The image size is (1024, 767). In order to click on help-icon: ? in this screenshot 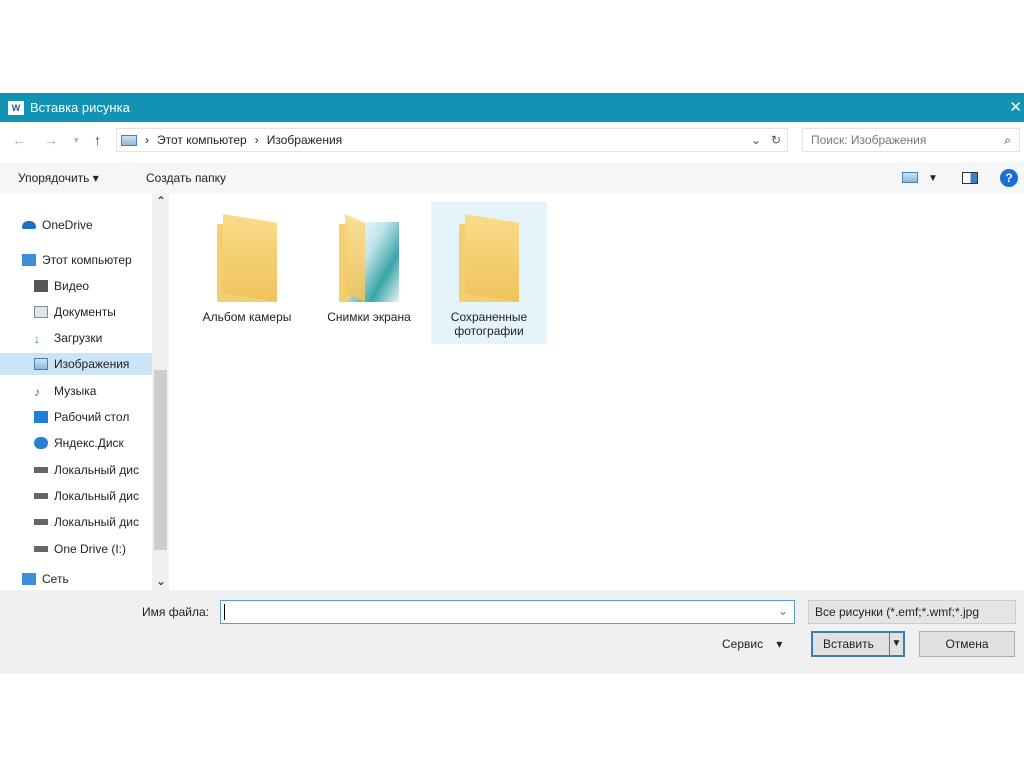, I will do `click(1009, 178)`.